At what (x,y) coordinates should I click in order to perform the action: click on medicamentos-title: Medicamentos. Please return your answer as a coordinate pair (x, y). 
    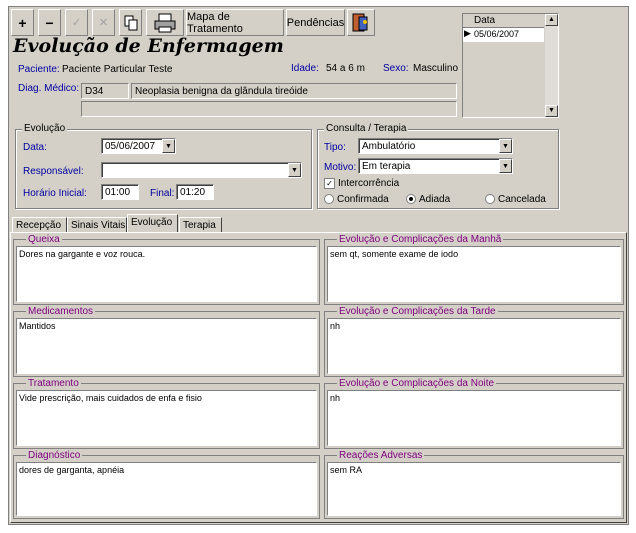
    Looking at the image, I should click on (61, 311).